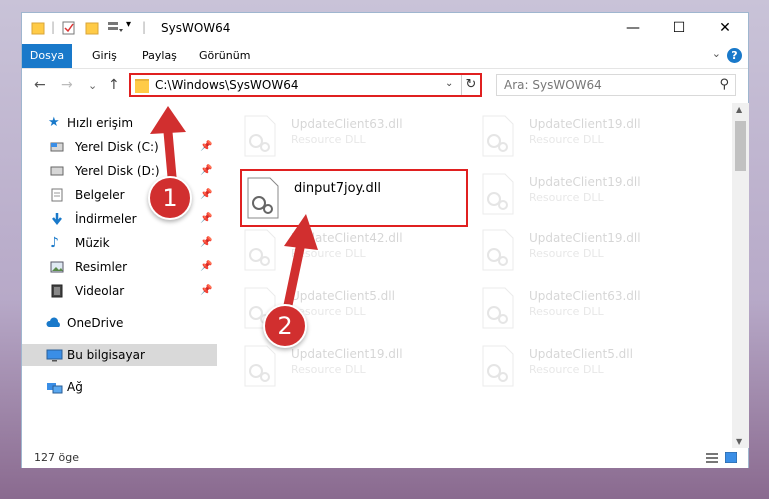  I want to click on callout-badge-1: 1, so click(170, 198).